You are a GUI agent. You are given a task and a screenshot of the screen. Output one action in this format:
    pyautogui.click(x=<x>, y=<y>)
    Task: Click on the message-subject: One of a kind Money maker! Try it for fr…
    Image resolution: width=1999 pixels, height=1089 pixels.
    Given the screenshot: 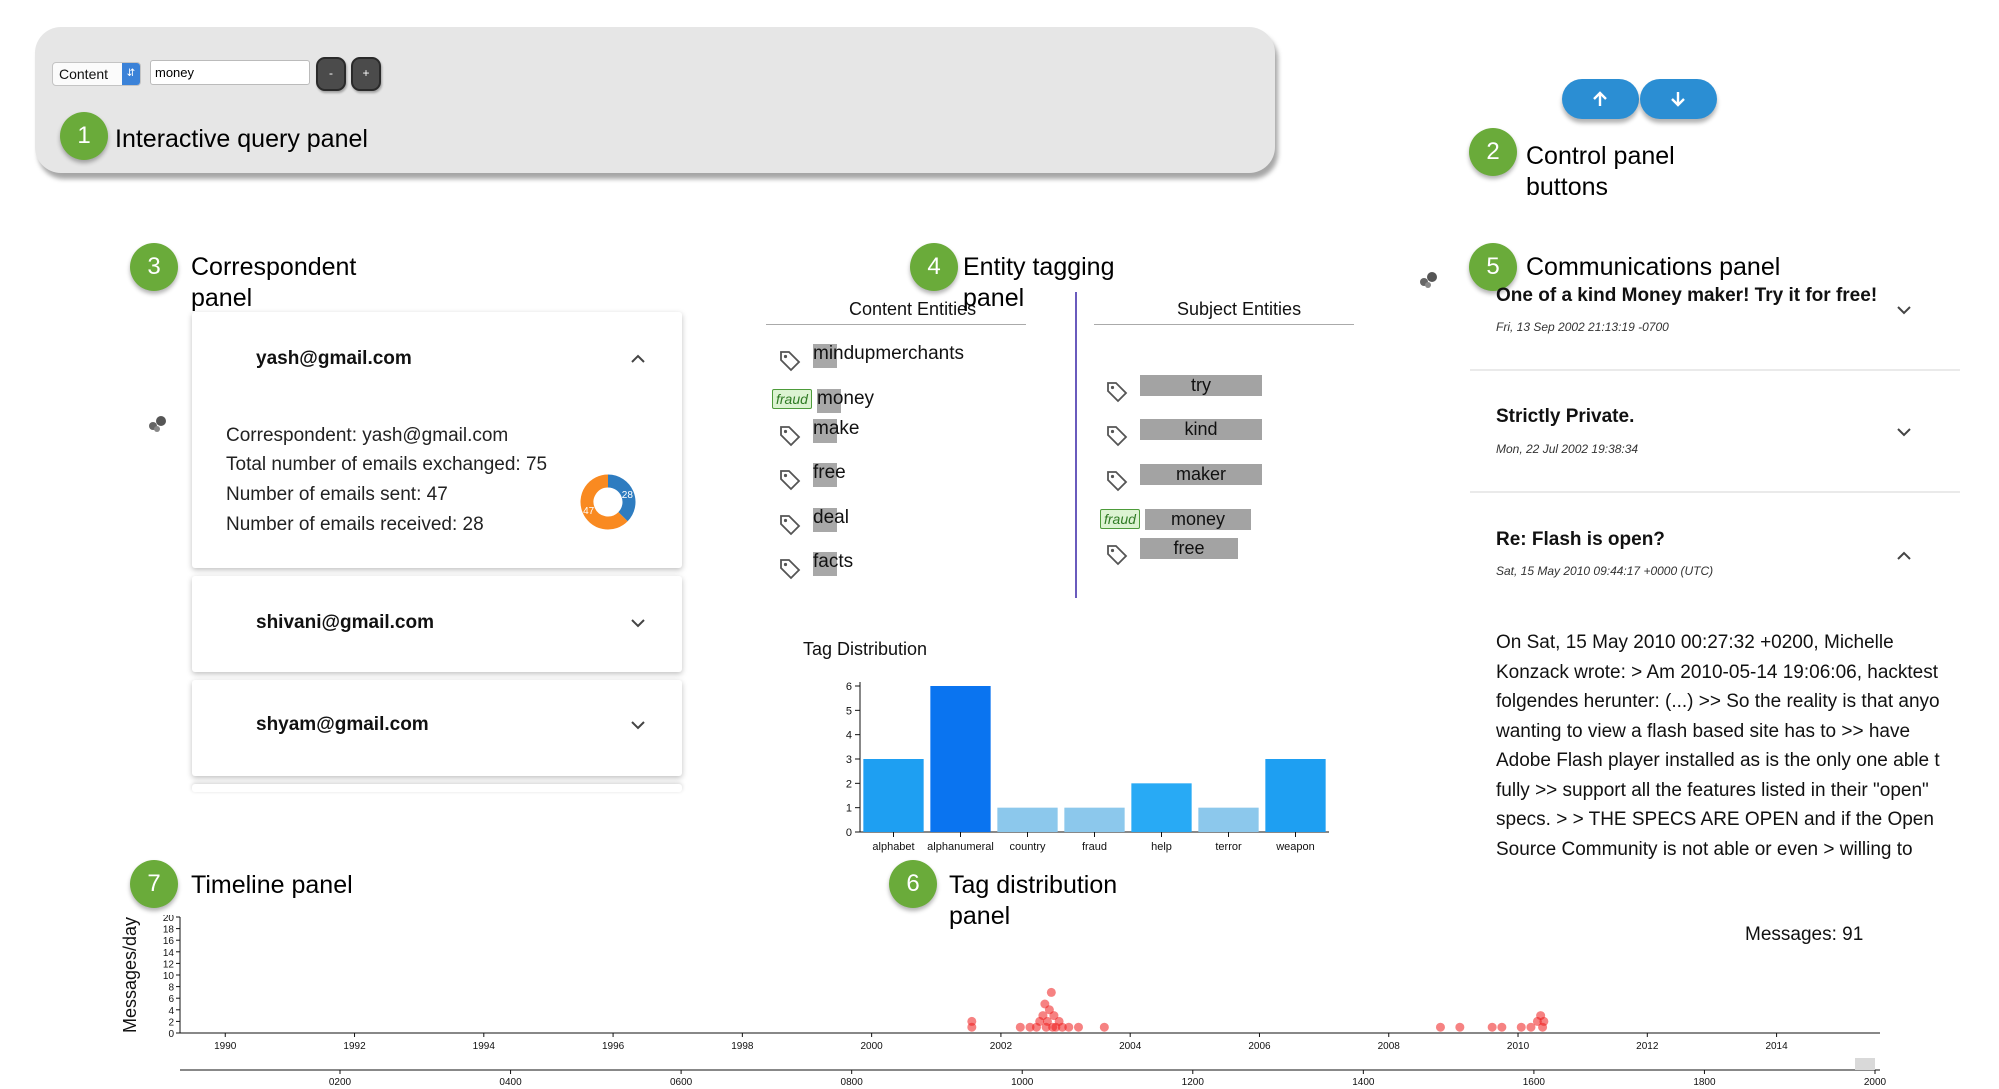 What is the action you would take?
    pyautogui.click(x=1686, y=296)
    